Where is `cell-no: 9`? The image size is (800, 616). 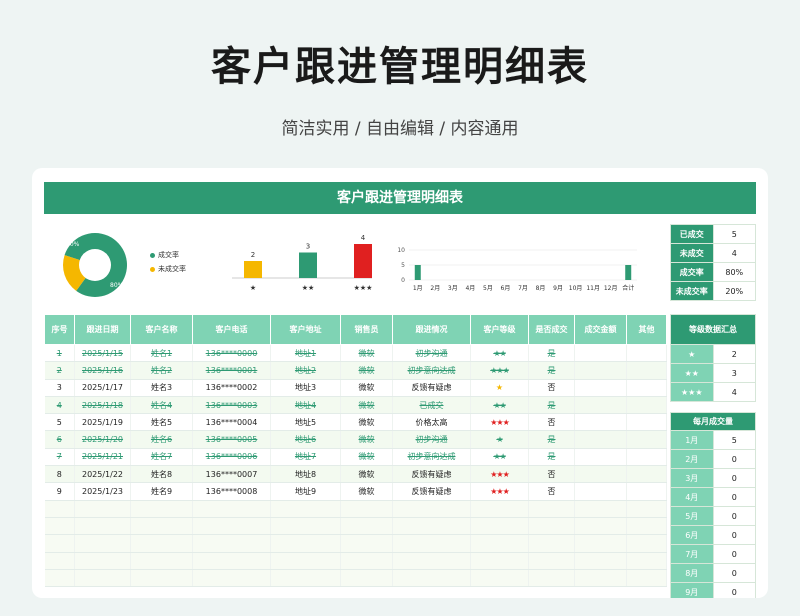 cell-no: 9 is located at coordinates (59, 491).